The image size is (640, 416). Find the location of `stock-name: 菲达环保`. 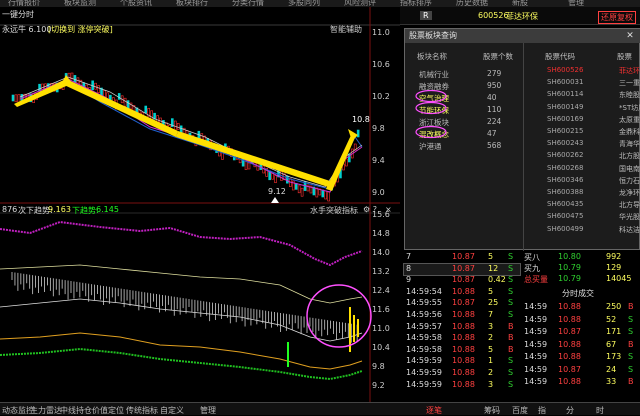

stock-name: 菲达环保 is located at coordinates (522, 16).